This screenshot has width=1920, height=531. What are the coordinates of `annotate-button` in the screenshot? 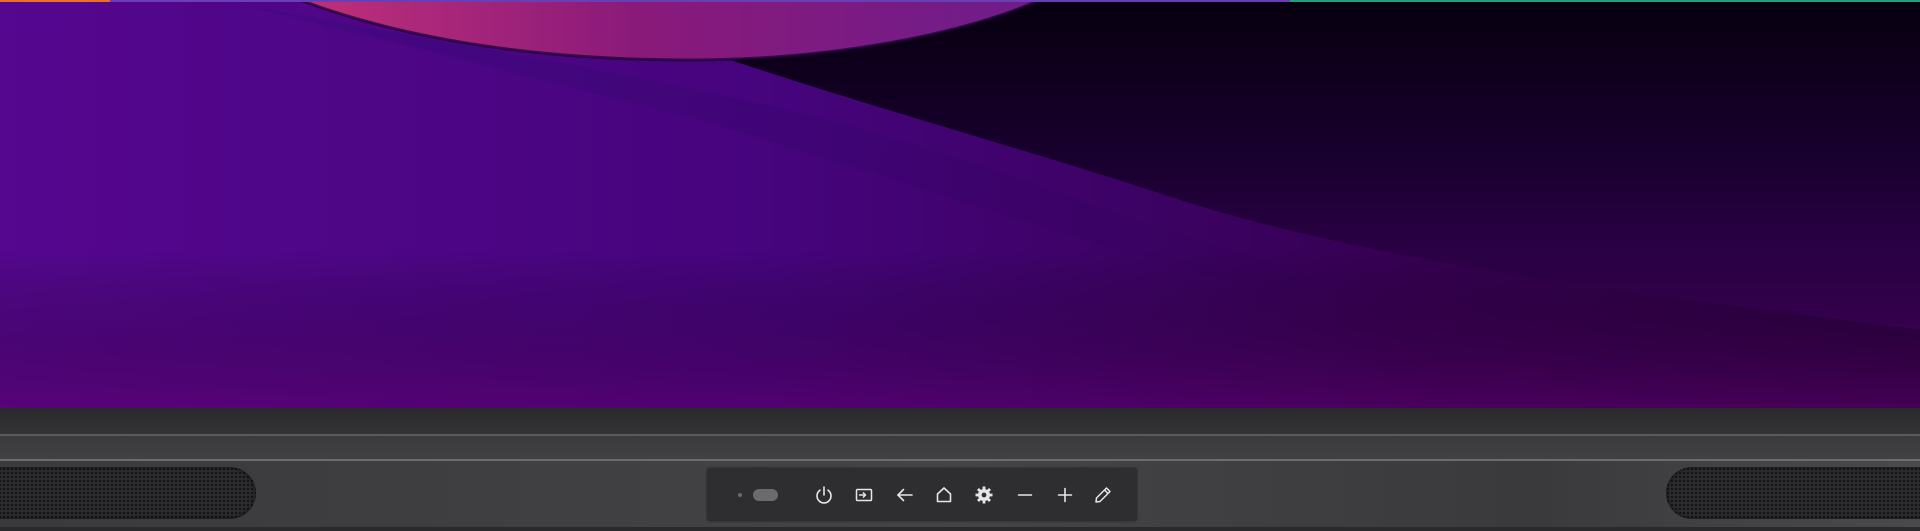 It's located at (1103, 495).